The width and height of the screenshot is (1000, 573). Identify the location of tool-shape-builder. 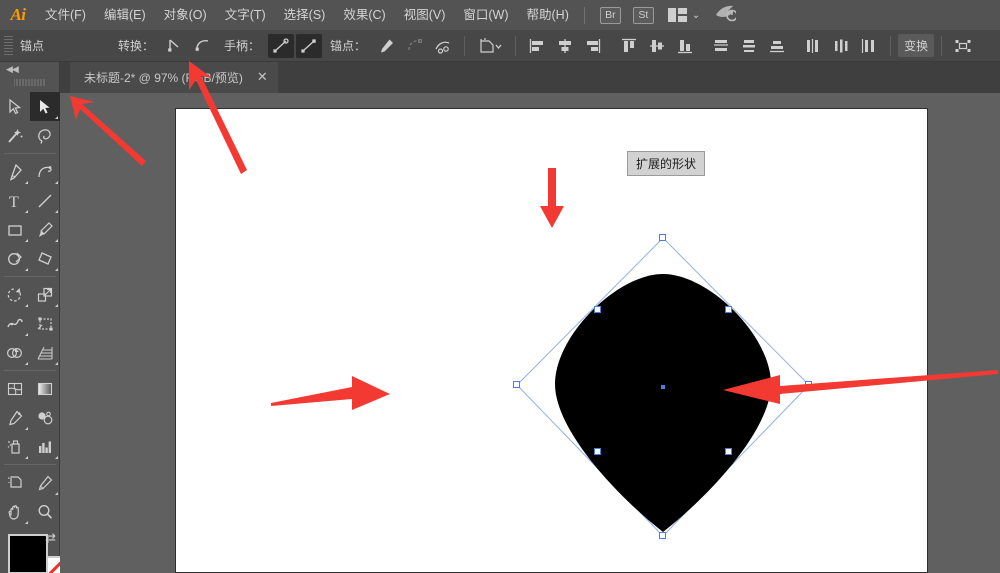
(15, 352).